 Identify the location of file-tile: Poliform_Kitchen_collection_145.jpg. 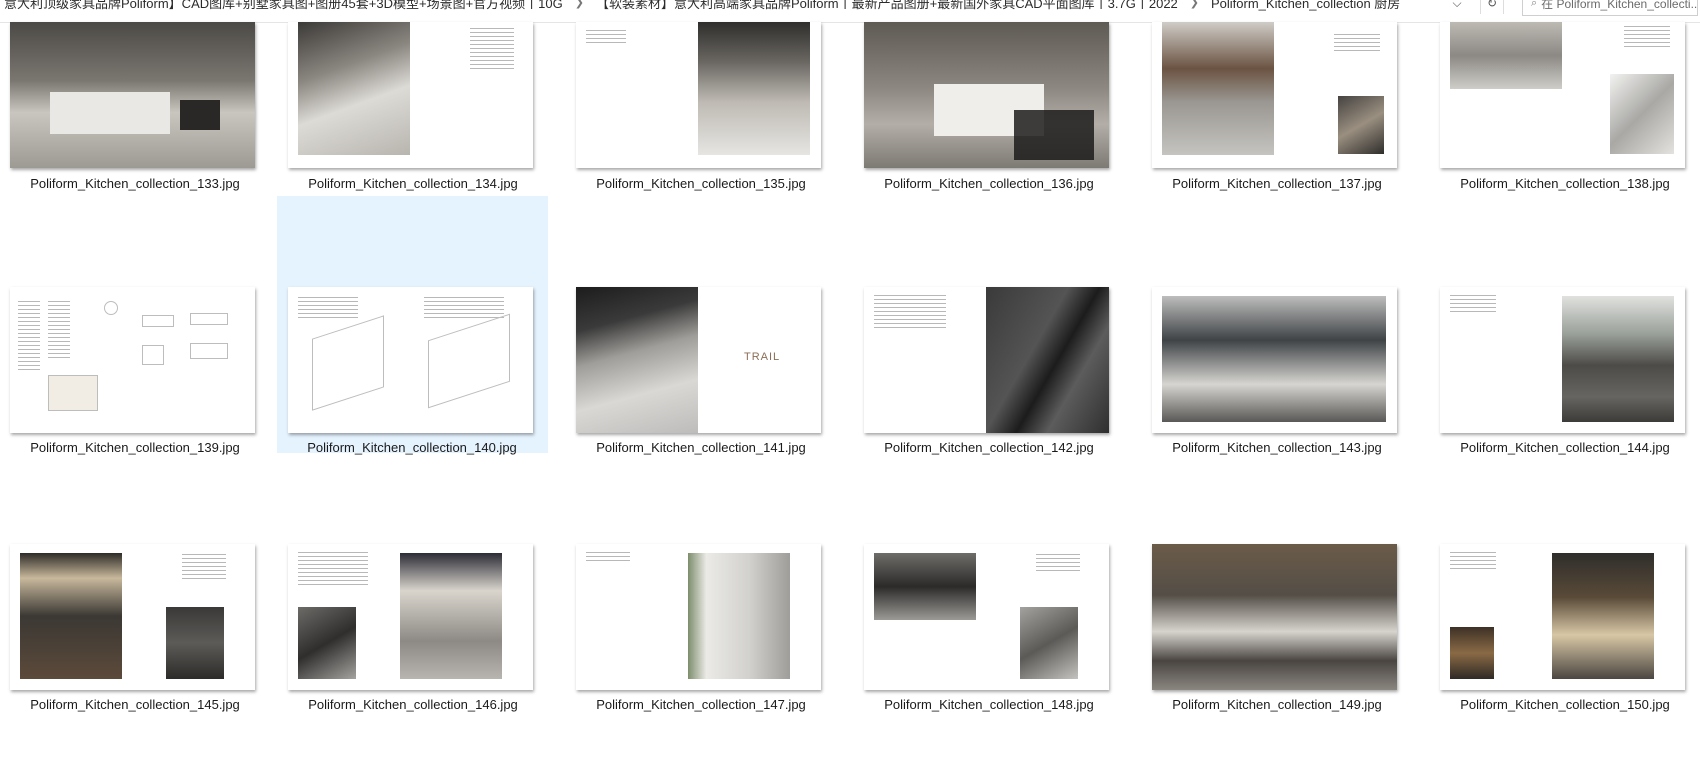
(135, 614).